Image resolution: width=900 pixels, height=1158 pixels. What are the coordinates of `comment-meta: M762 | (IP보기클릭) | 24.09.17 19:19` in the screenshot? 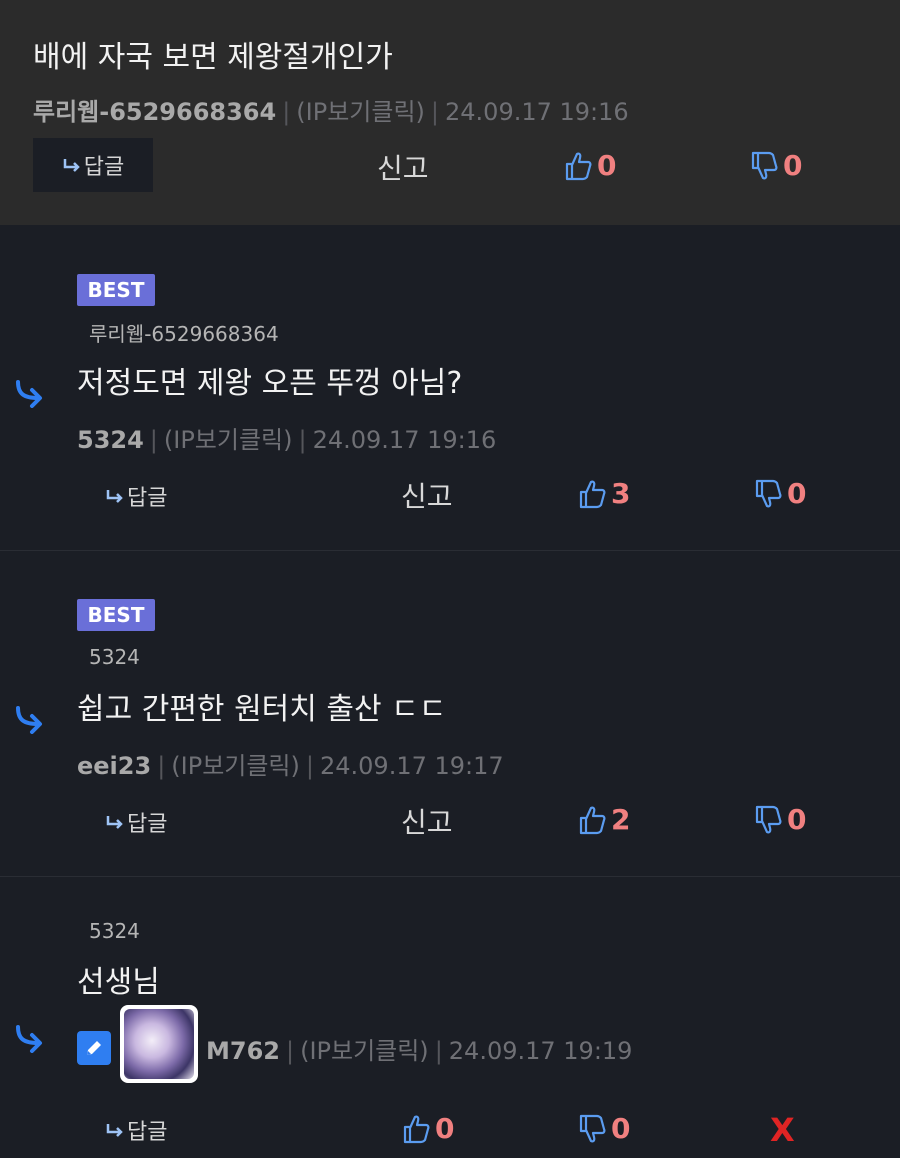 It's located at (419, 1048).